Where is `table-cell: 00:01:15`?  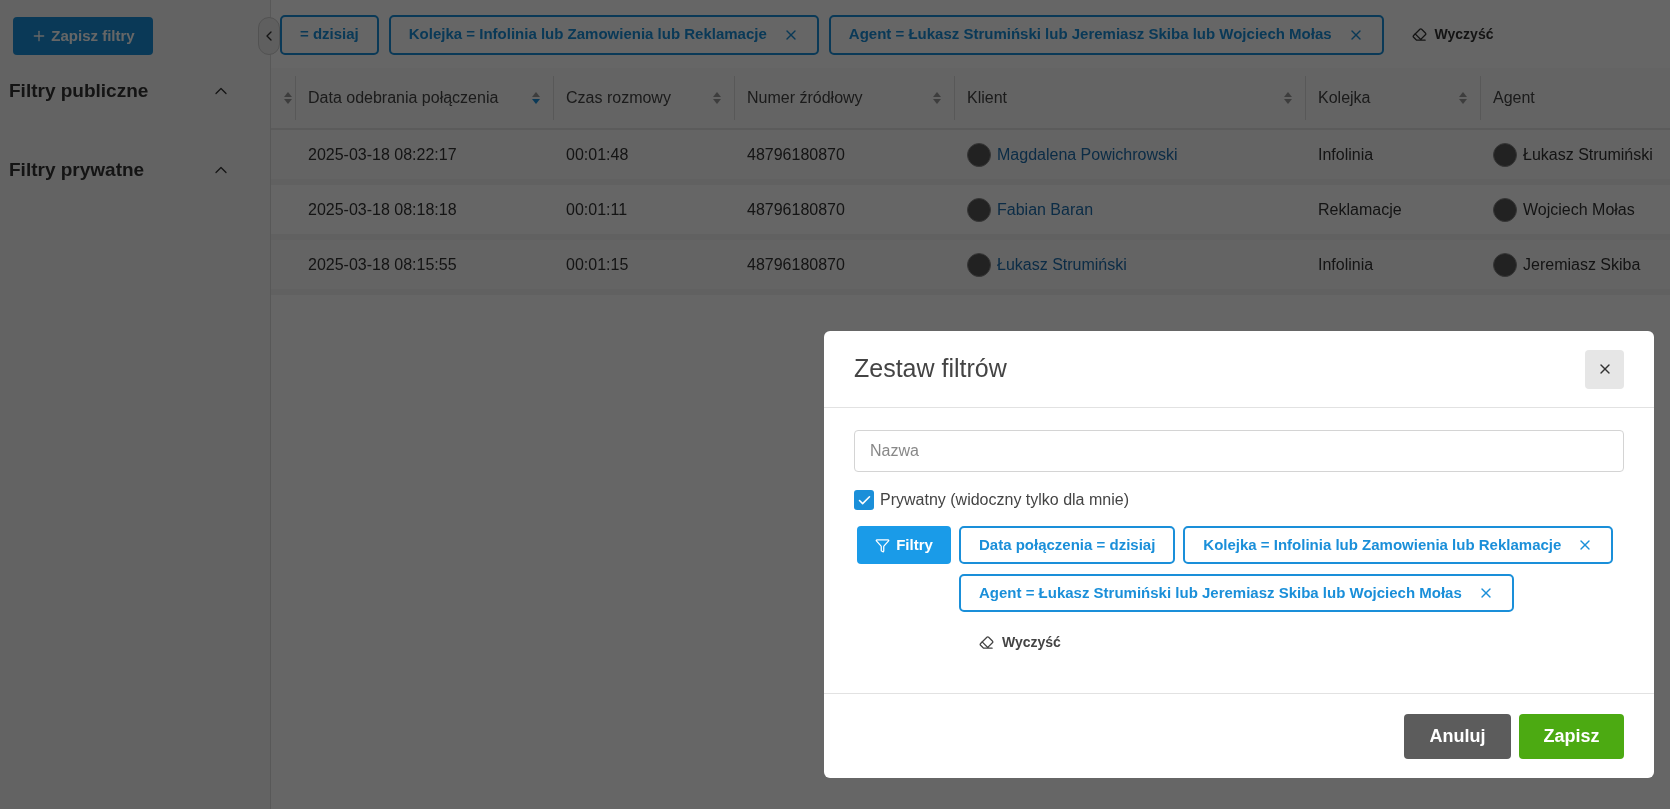
table-cell: 00:01:15 is located at coordinates (597, 264).